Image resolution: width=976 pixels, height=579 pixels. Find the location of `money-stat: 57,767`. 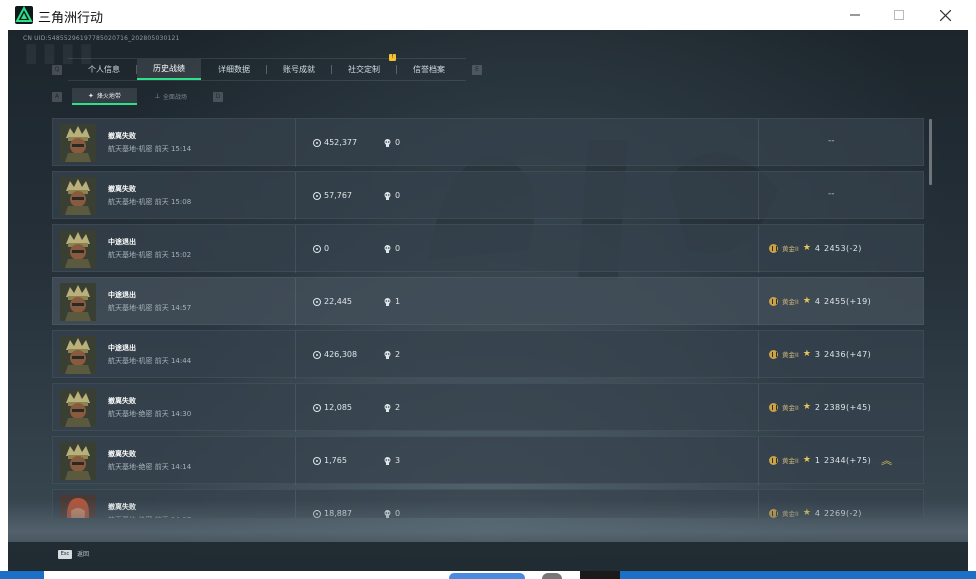

money-stat: 57,767 is located at coordinates (332, 195).